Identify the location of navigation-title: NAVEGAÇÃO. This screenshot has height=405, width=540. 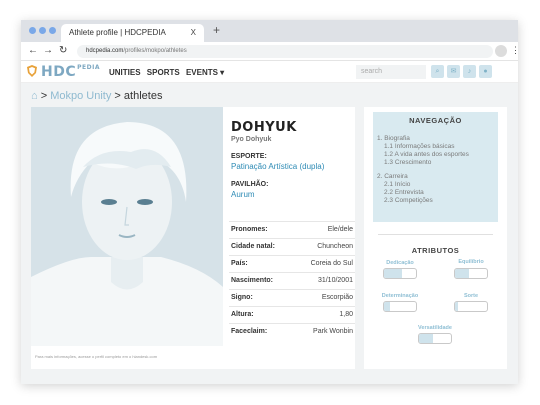
(435, 120).